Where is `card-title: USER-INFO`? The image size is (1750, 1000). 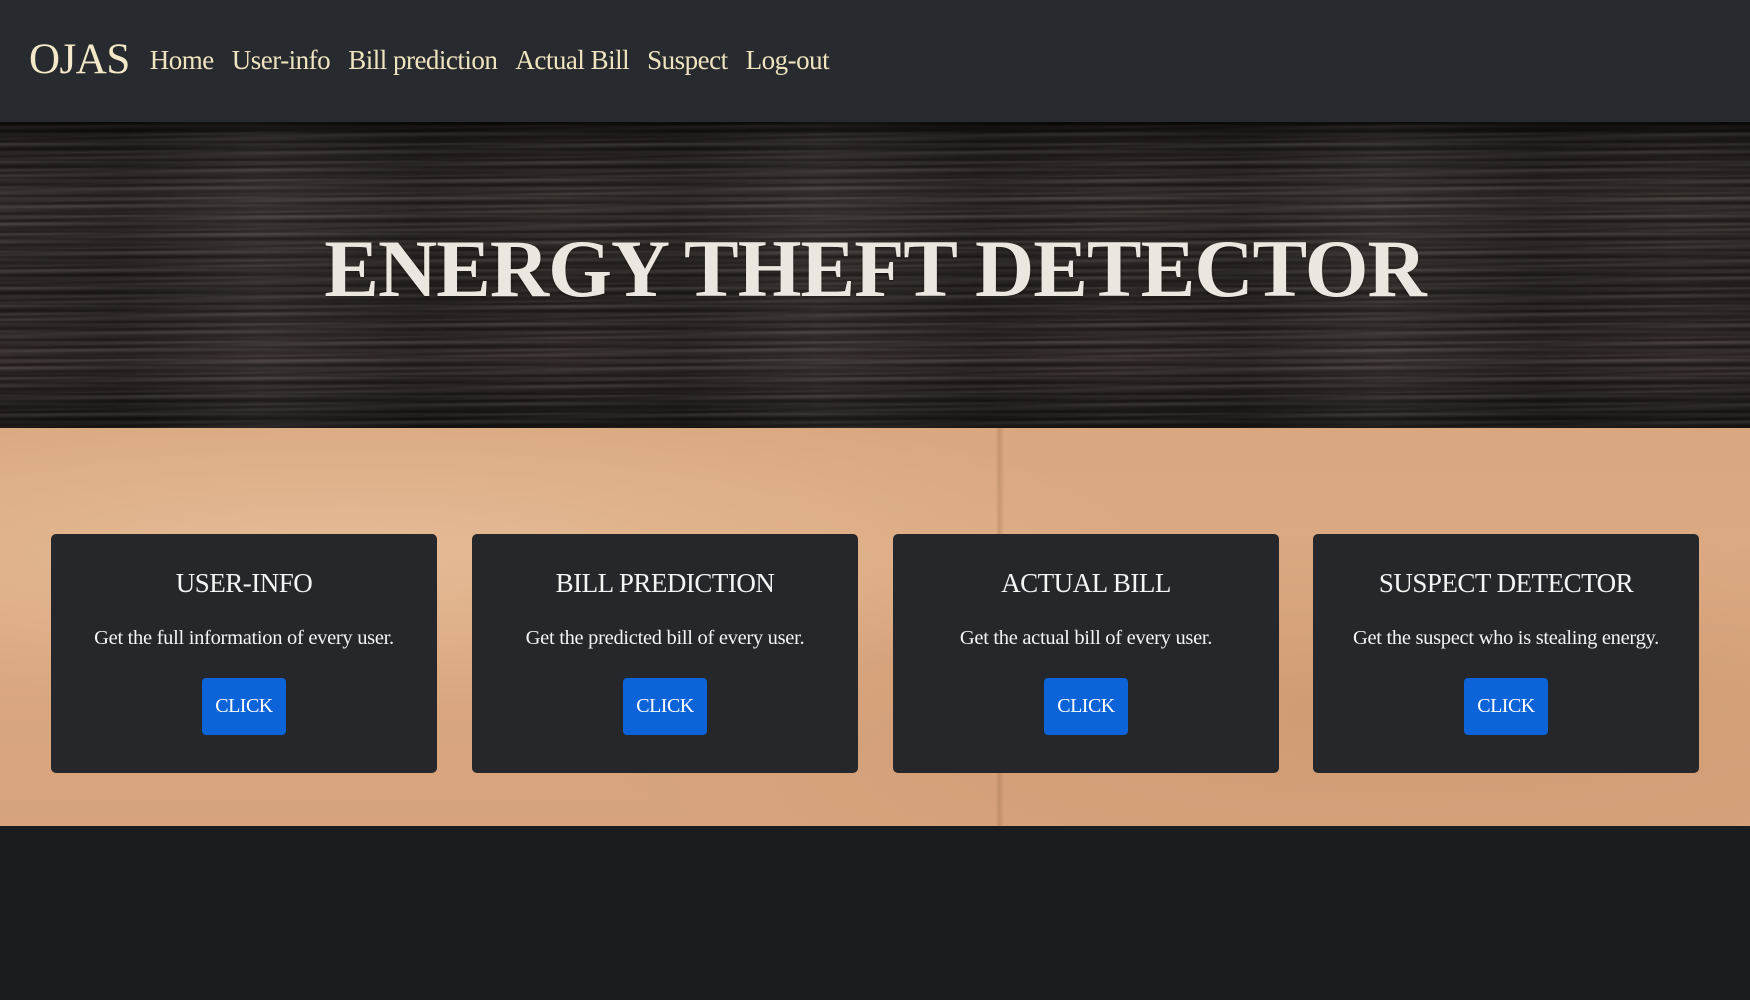
card-title: USER-INFO is located at coordinates (244, 583).